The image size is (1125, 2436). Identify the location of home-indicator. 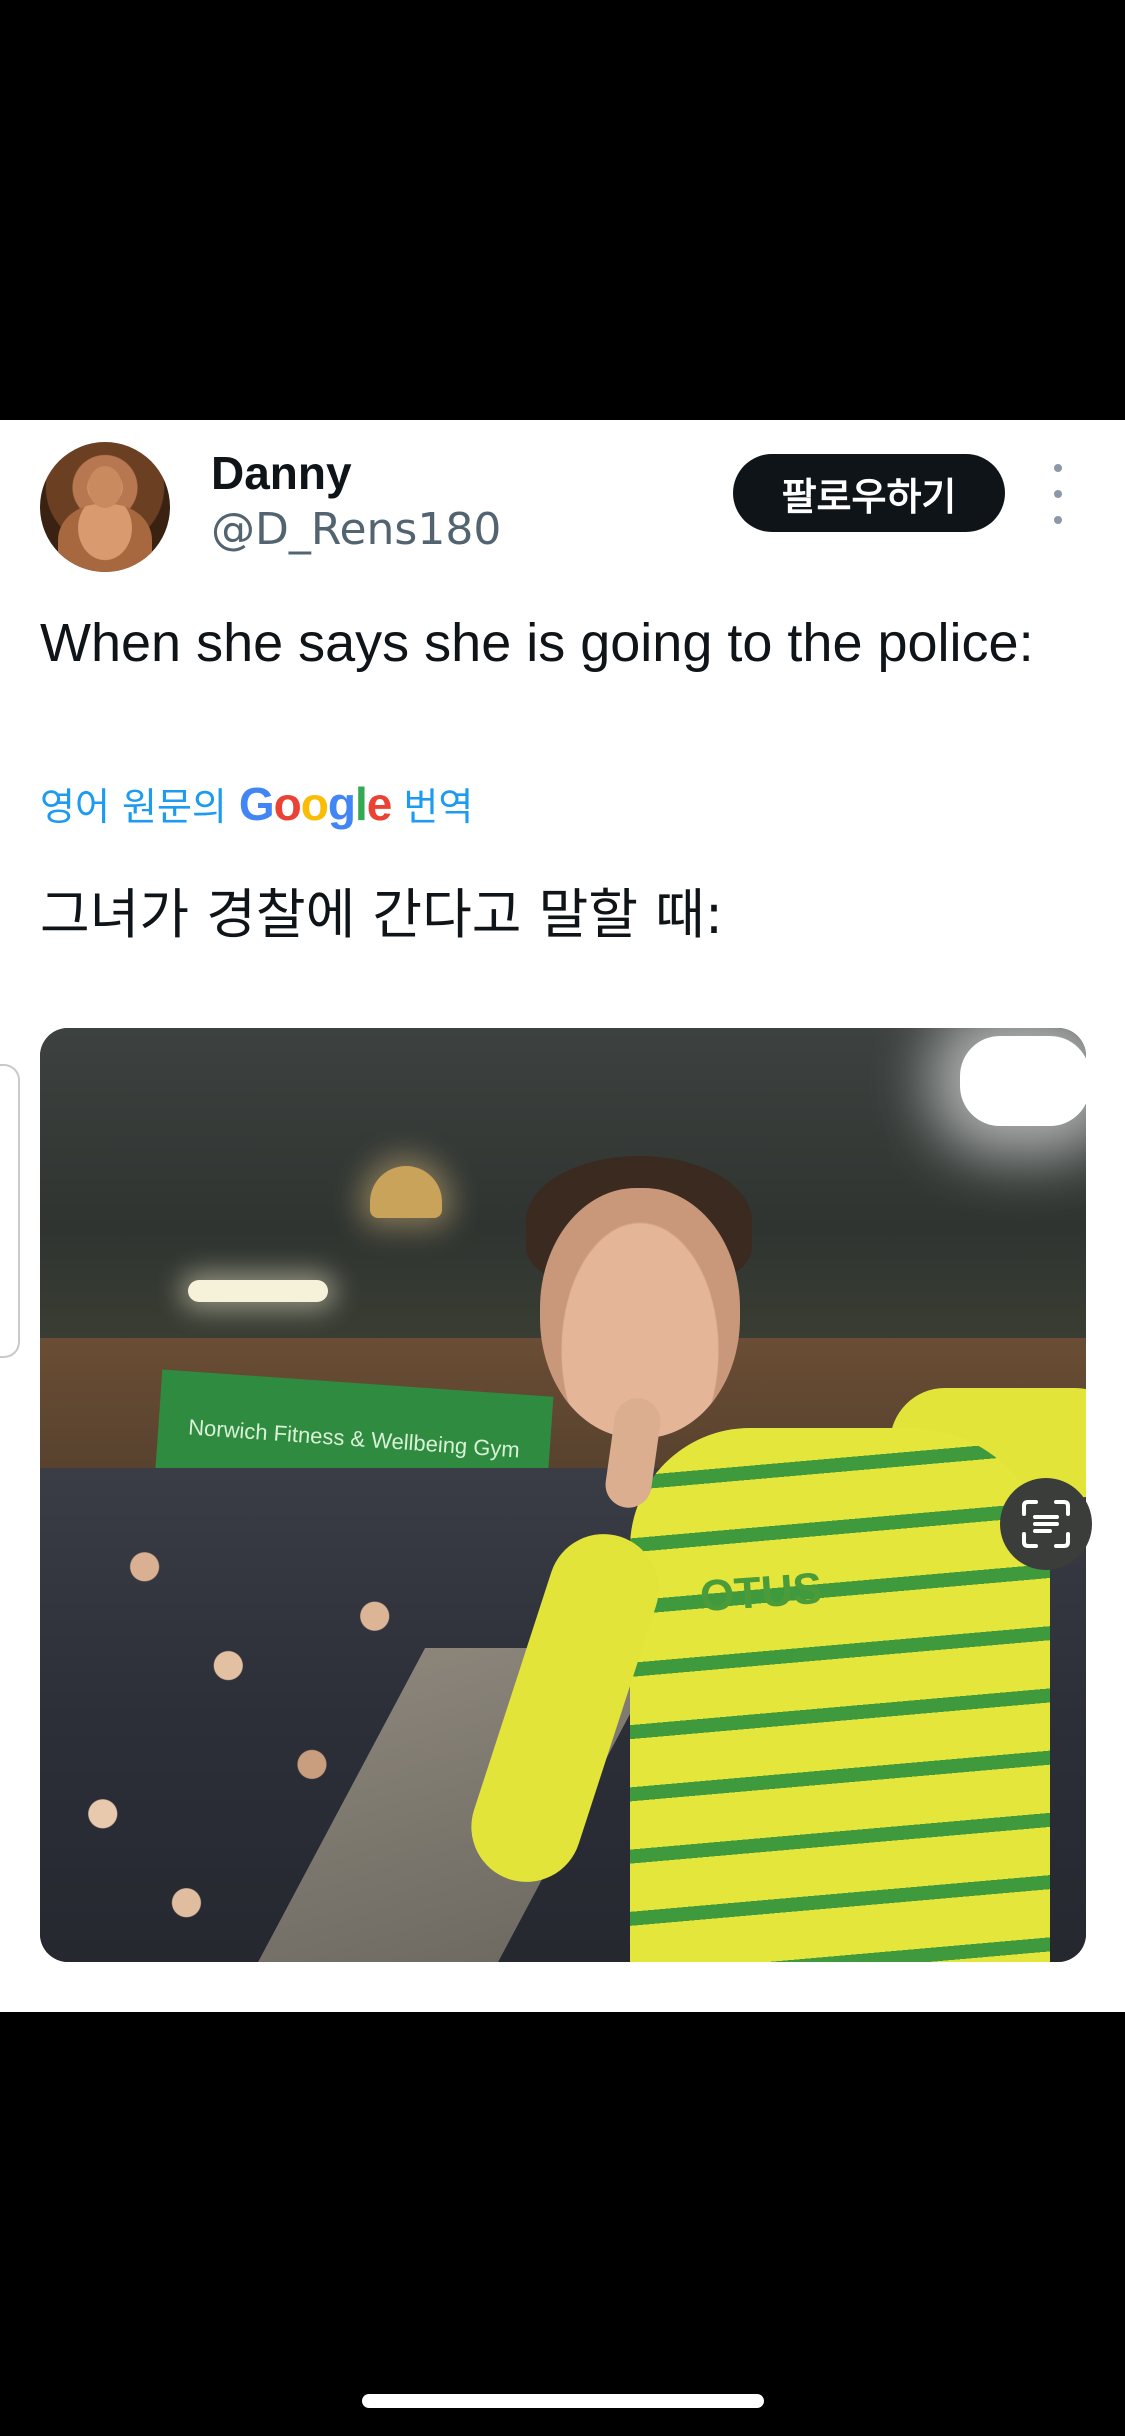
(563, 2401).